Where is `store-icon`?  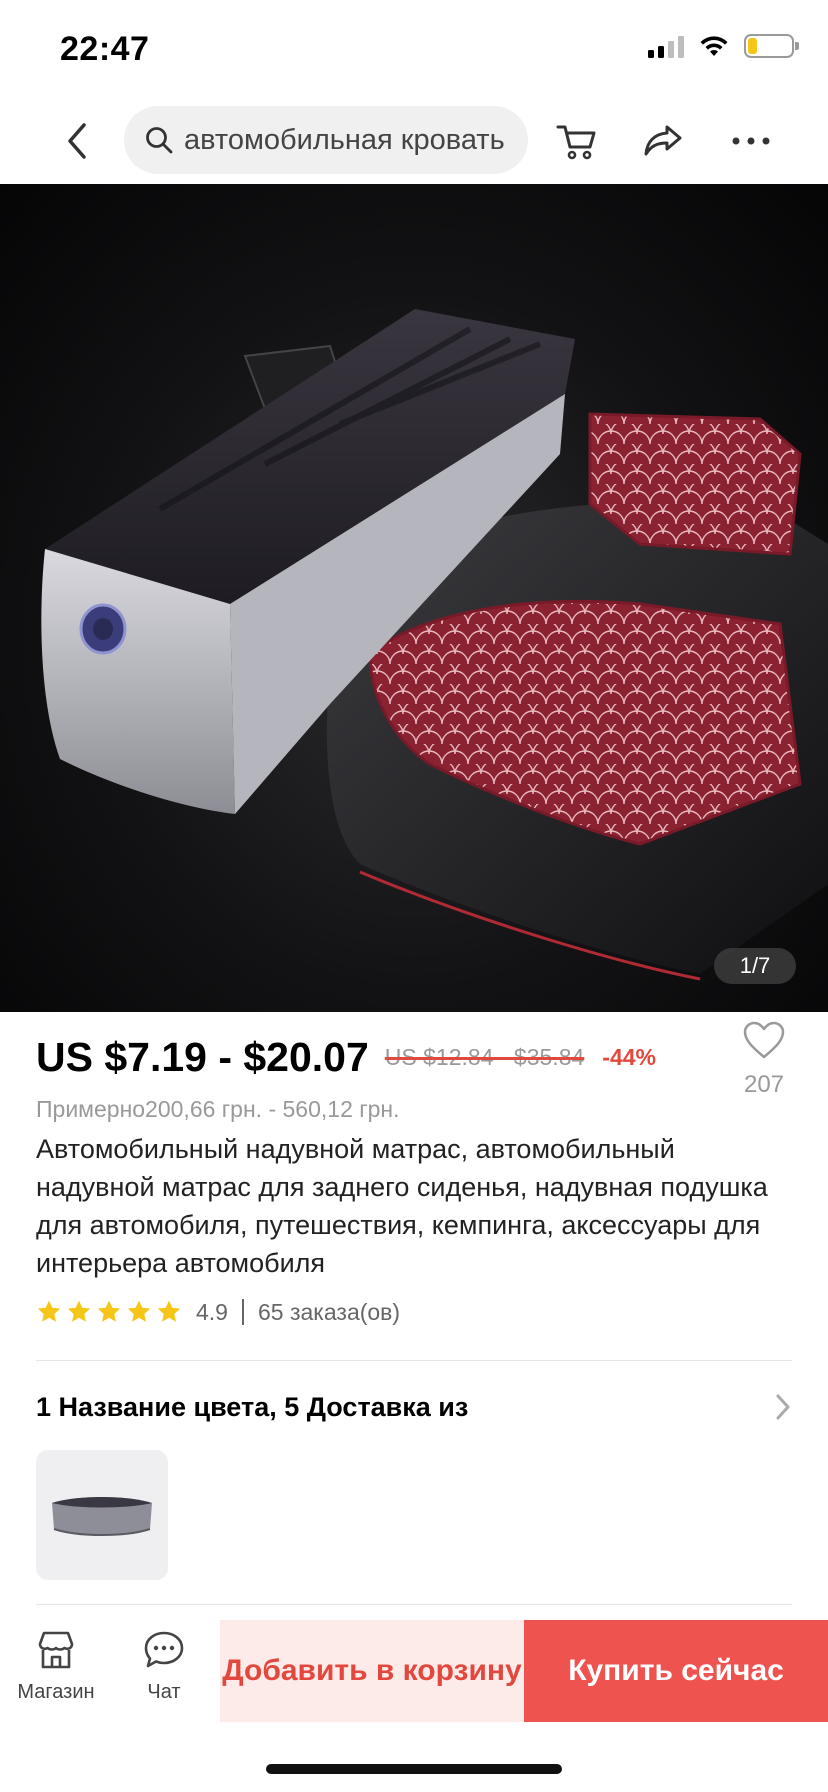 store-icon is located at coordinates (56, 1650).